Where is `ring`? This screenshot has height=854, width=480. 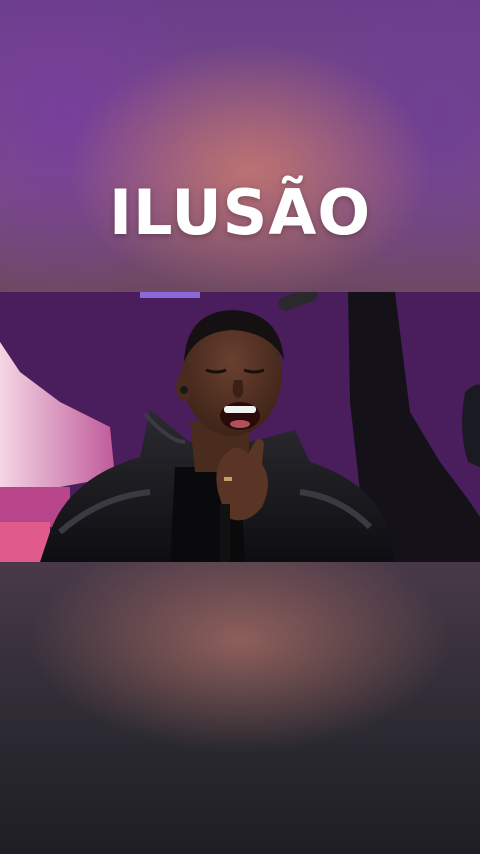
ring is located at coordinates (228, 479).